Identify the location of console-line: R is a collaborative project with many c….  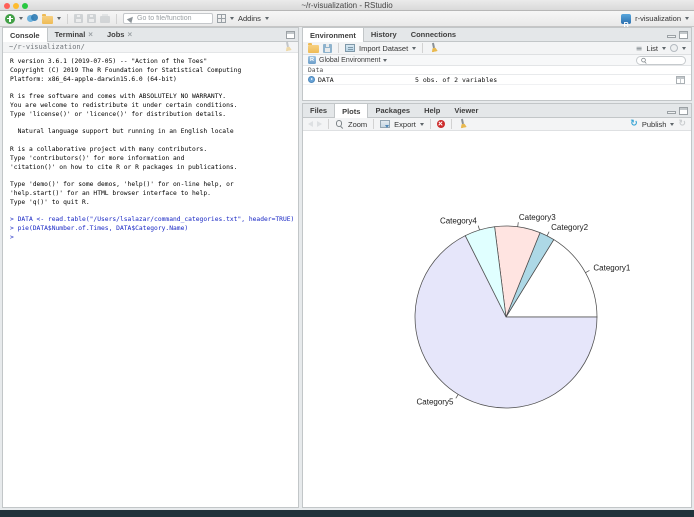
(109, 149).